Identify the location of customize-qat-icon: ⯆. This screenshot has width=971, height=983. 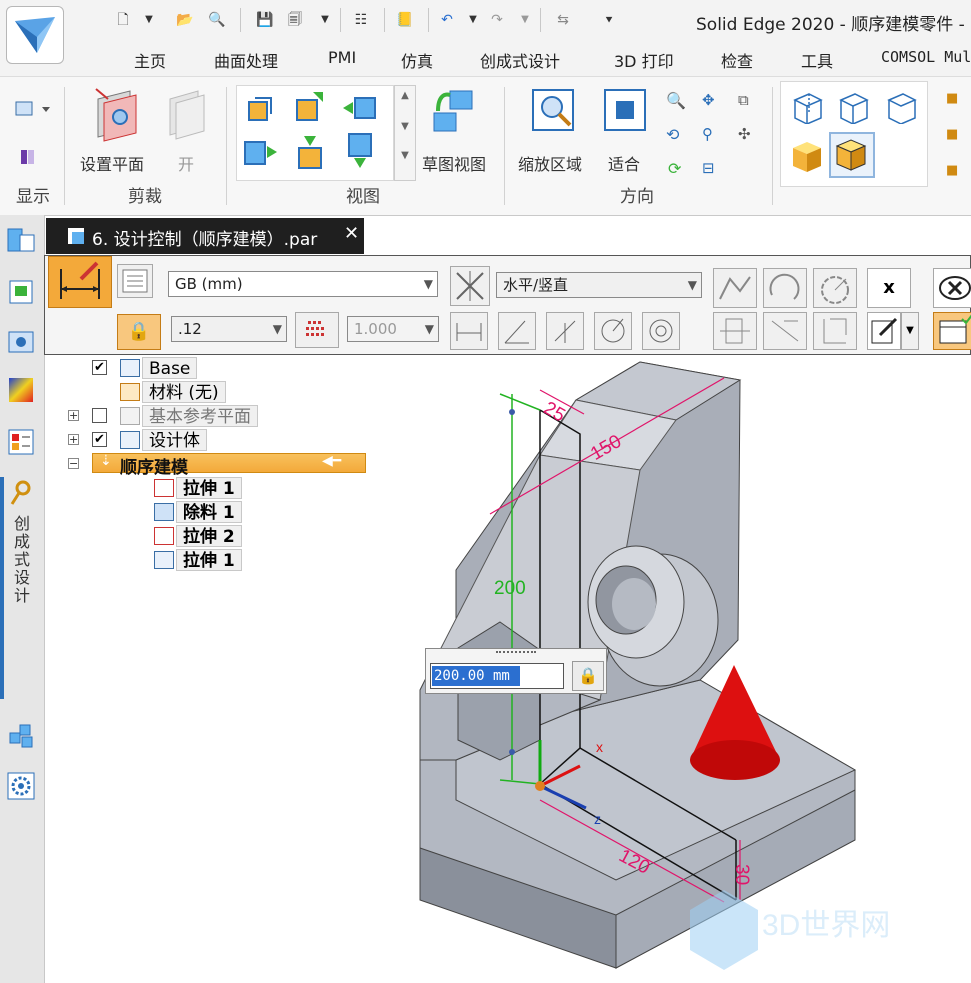
(609, 20).